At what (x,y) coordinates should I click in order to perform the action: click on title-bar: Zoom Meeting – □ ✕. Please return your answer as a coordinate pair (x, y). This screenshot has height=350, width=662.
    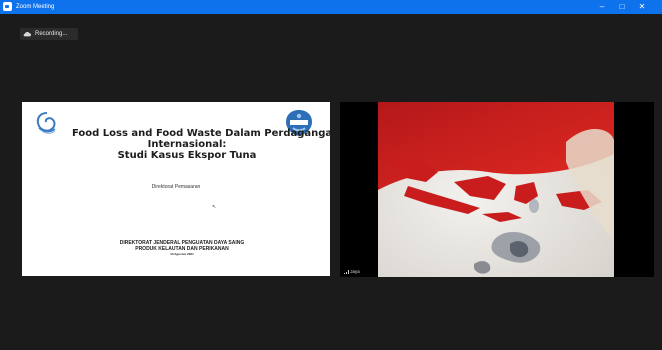
    Looking at the image, I should click on (331, 7).